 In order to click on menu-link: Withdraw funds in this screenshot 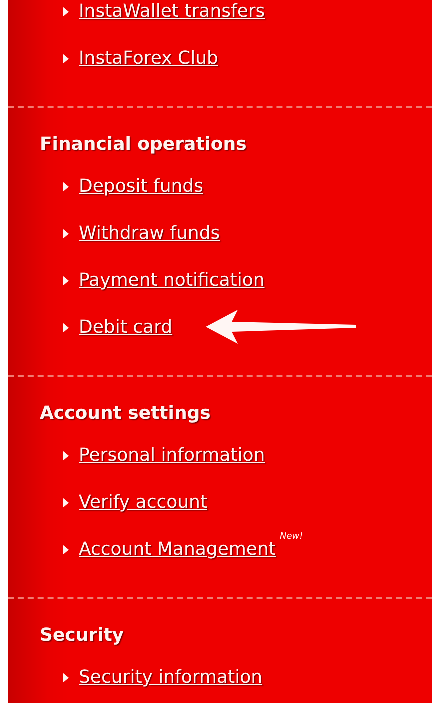, I will do `click(149, 233)`.